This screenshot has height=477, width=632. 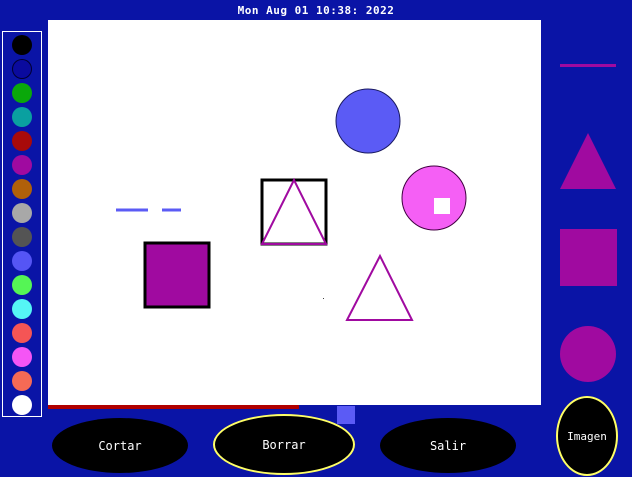 I want to click on outlined-triangle, so click(x=379, y=287).